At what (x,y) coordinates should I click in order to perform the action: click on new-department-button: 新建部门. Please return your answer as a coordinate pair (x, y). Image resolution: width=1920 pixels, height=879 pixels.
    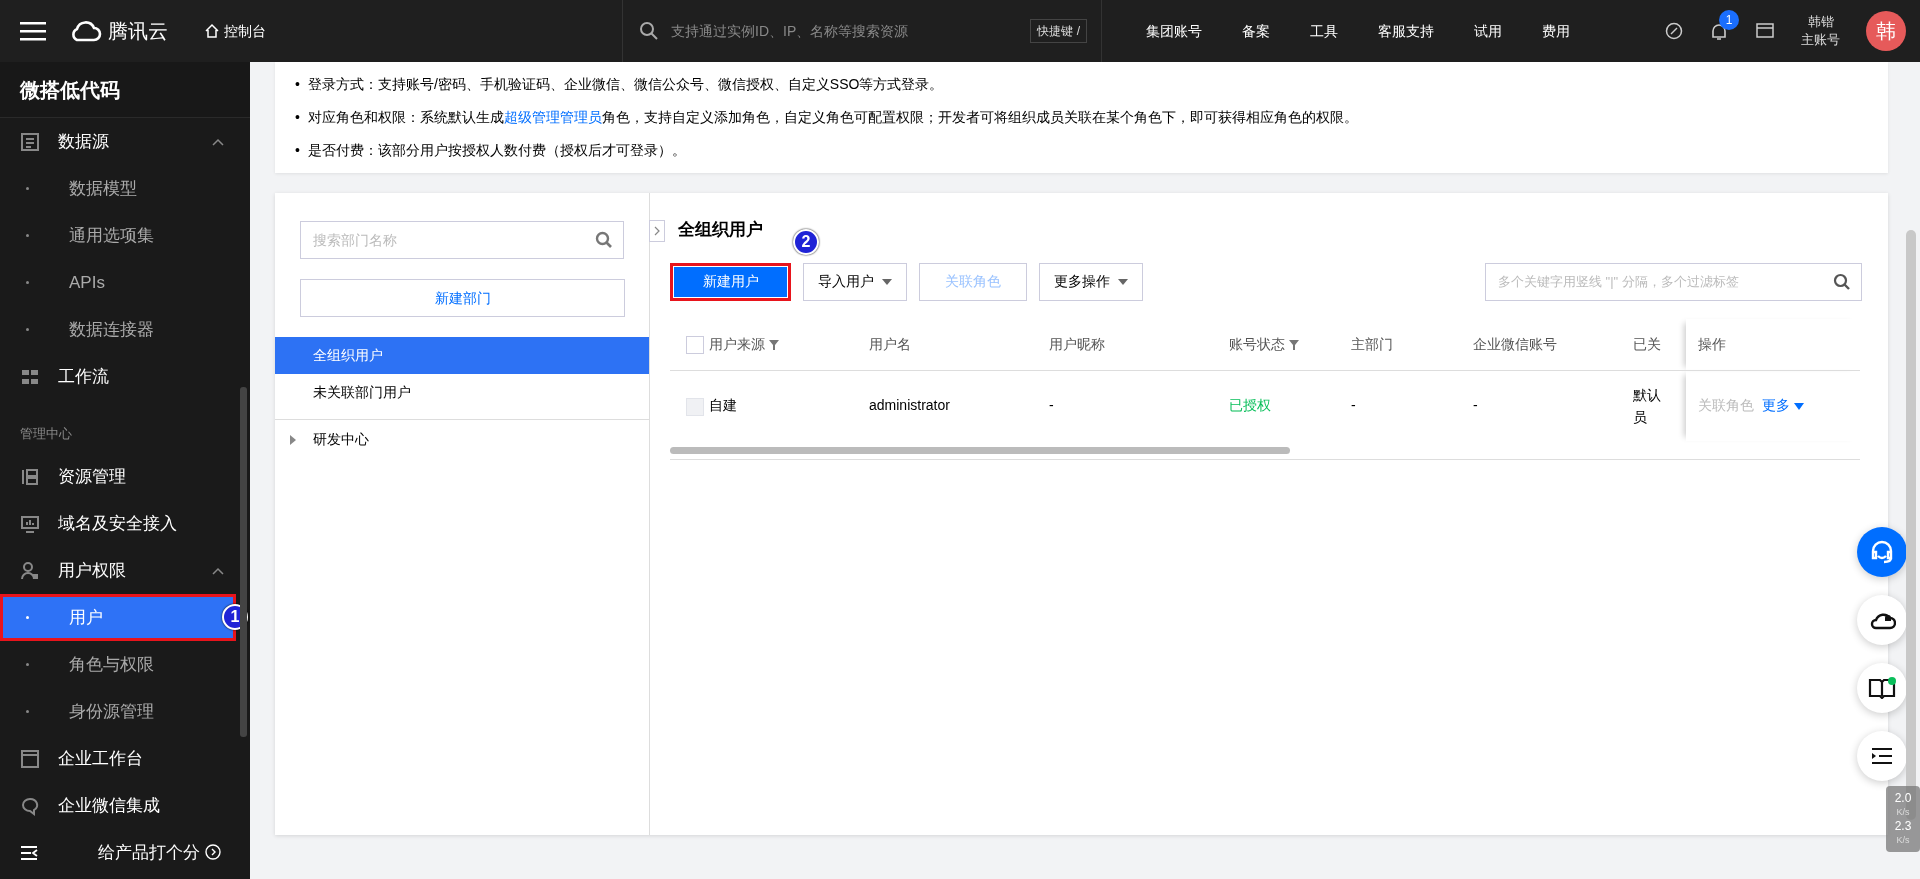
    Looking at the image, I should click on (462, 298).